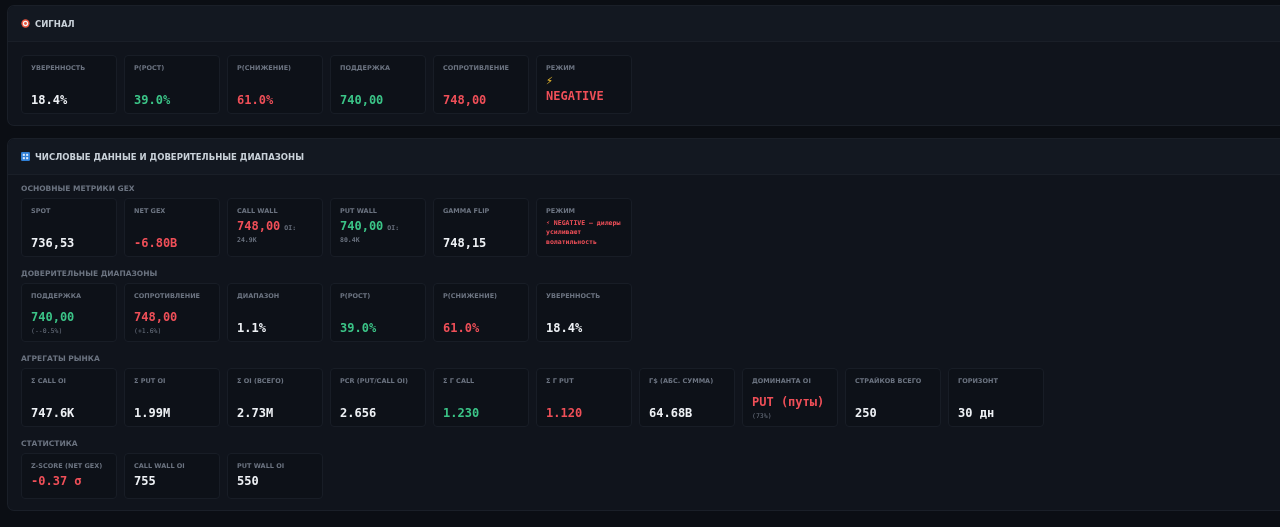 Image resolution: width=1280 pixels, height=527 pixels. I want to click on metric-value: 2.73M, so click(255, 413).